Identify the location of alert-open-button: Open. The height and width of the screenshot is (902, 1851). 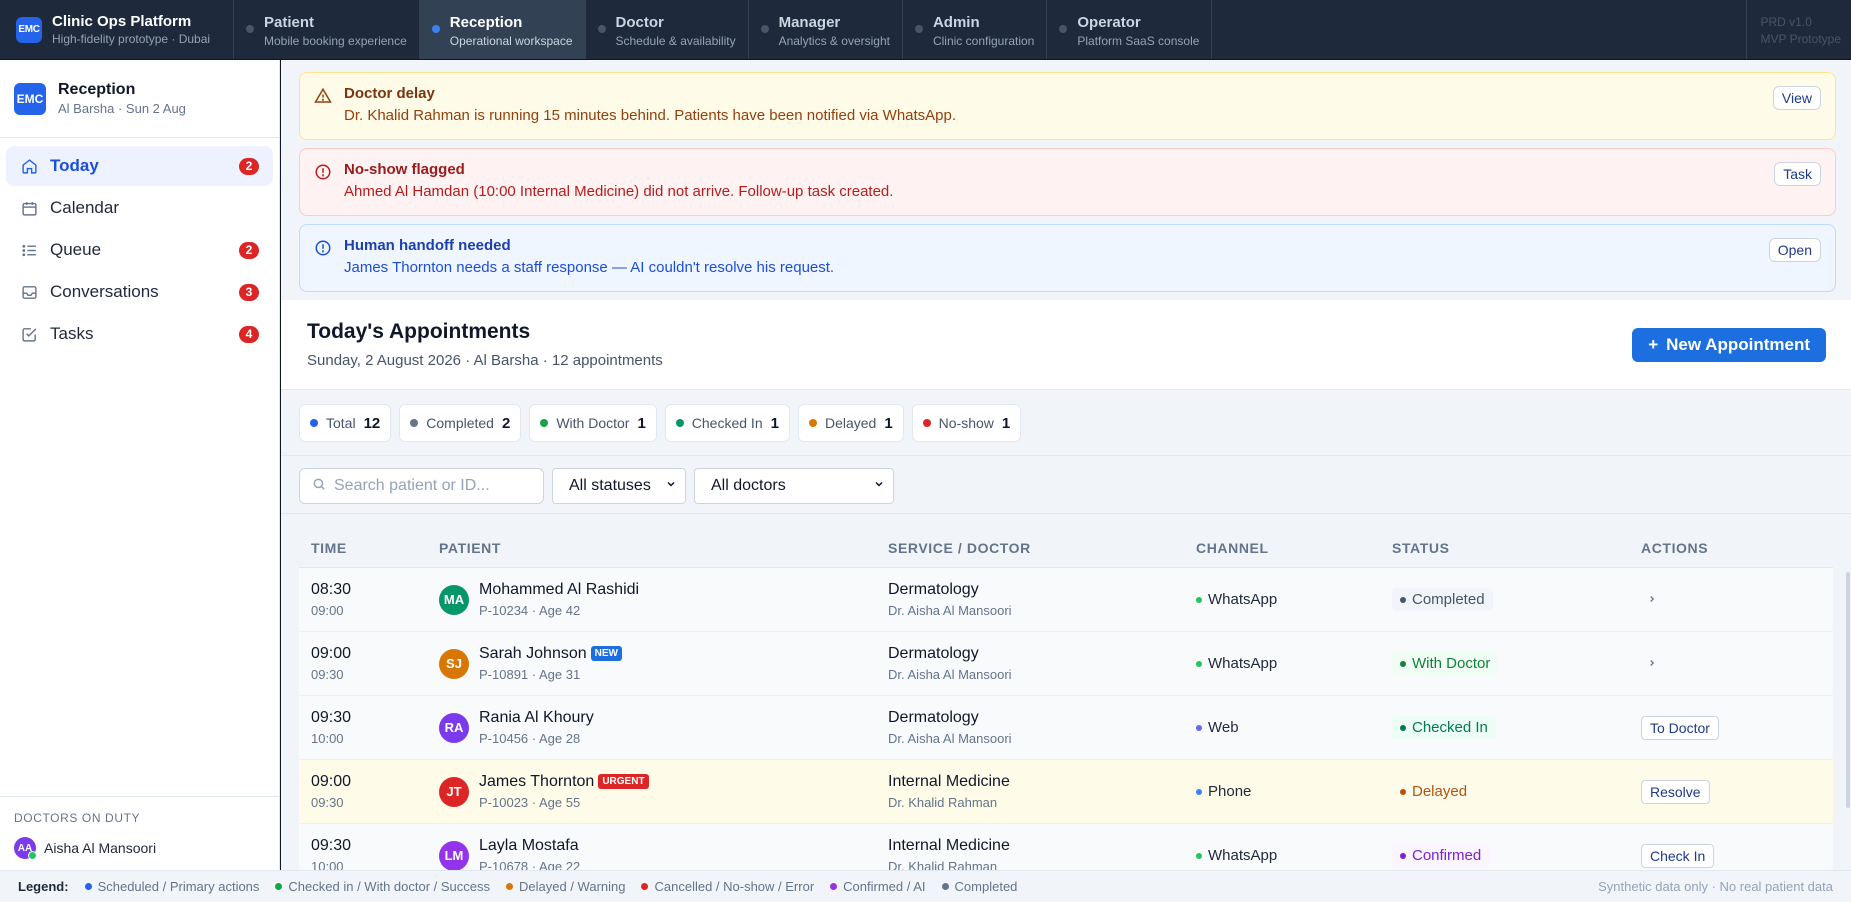
(1794, 250).